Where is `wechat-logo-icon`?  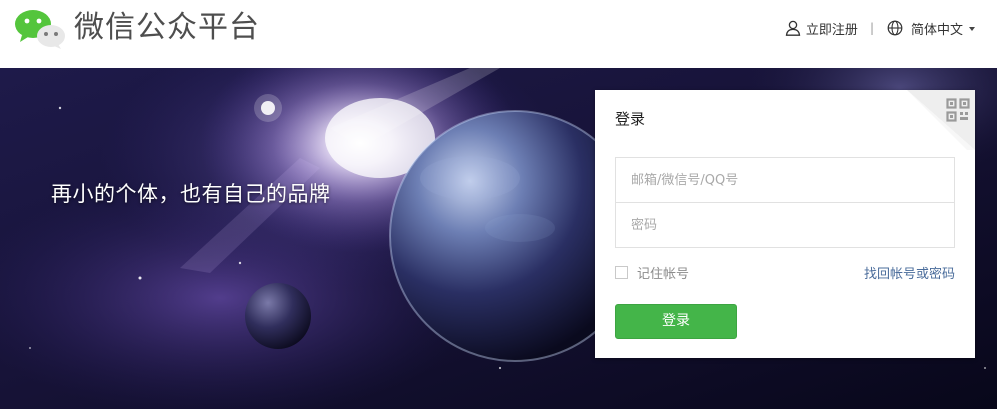
wechat-logo-icon is located at coordinates (40, 29).